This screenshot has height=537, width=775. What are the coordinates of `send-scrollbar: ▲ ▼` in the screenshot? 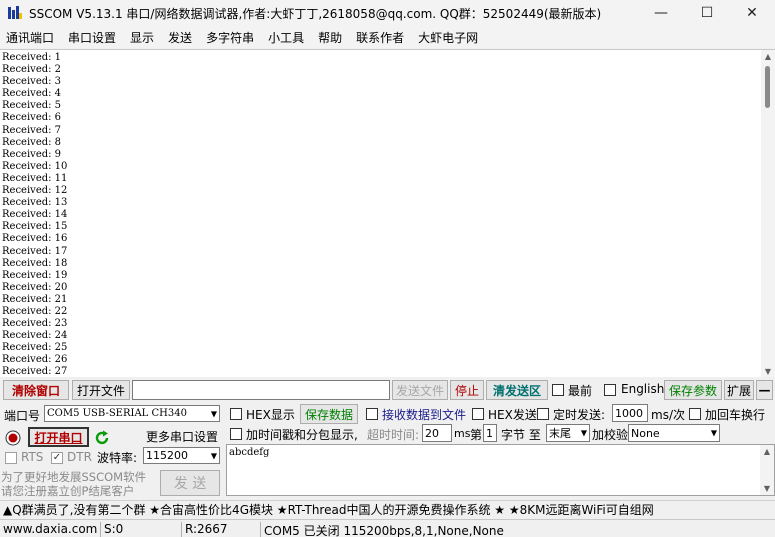 It's located at (767, 470).